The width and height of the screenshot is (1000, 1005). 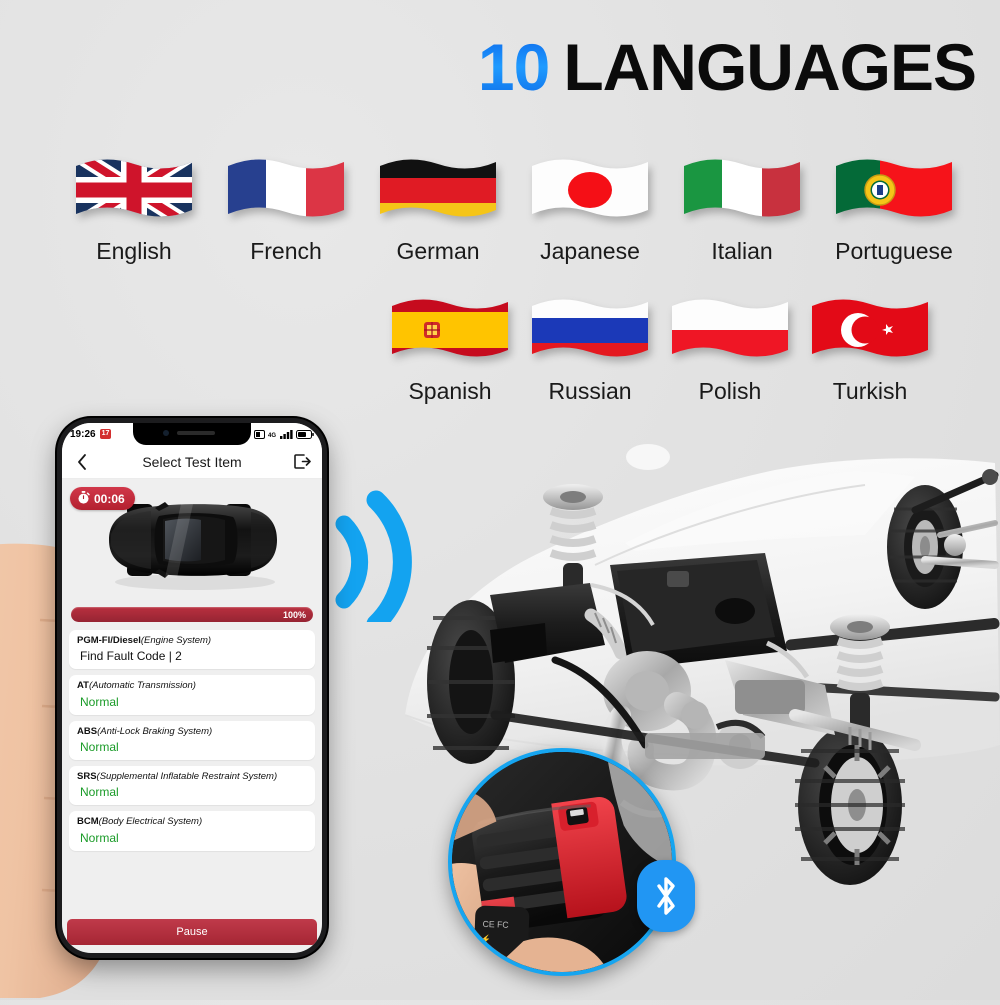 I want to click on russia-flag-icon, so click(x=590, y=330).